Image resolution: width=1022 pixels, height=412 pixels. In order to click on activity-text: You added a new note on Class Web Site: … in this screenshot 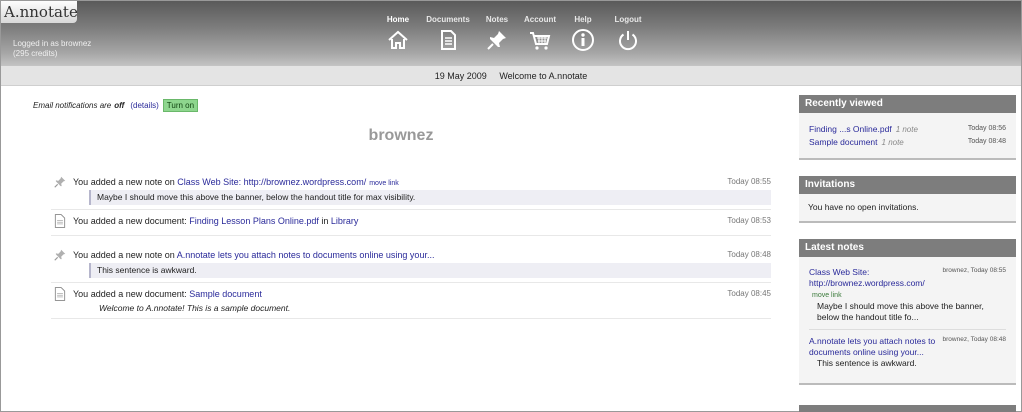, I will do `click(236, 182)`.